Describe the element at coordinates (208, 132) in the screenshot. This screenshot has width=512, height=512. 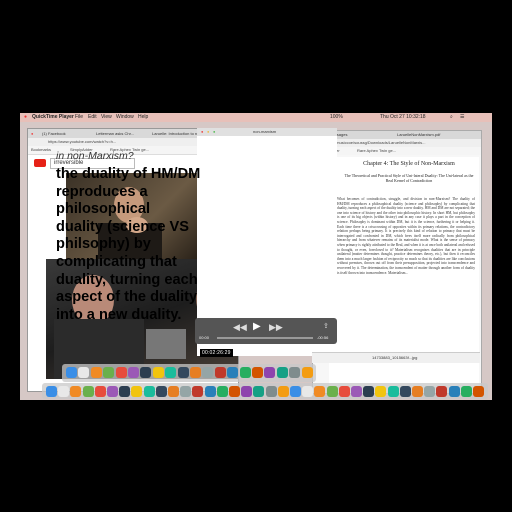
I see `minimize-icon: ●` at that location.